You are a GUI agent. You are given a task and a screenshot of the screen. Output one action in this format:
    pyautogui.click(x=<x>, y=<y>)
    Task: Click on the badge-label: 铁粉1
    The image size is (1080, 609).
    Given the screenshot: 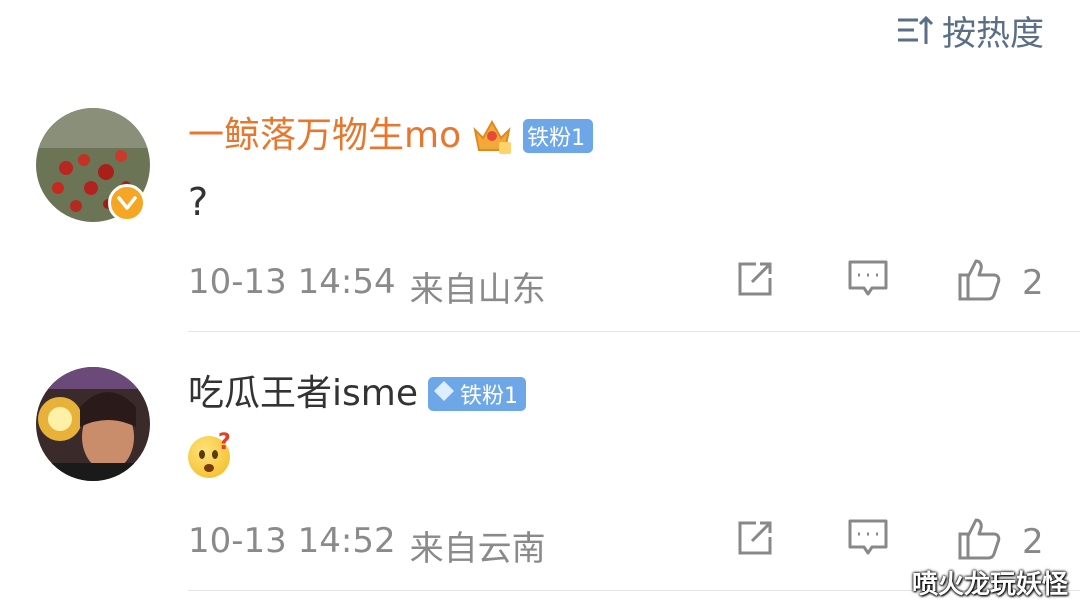 What is the action you would take?
    pyautogui.click(x=488, y=396)
    